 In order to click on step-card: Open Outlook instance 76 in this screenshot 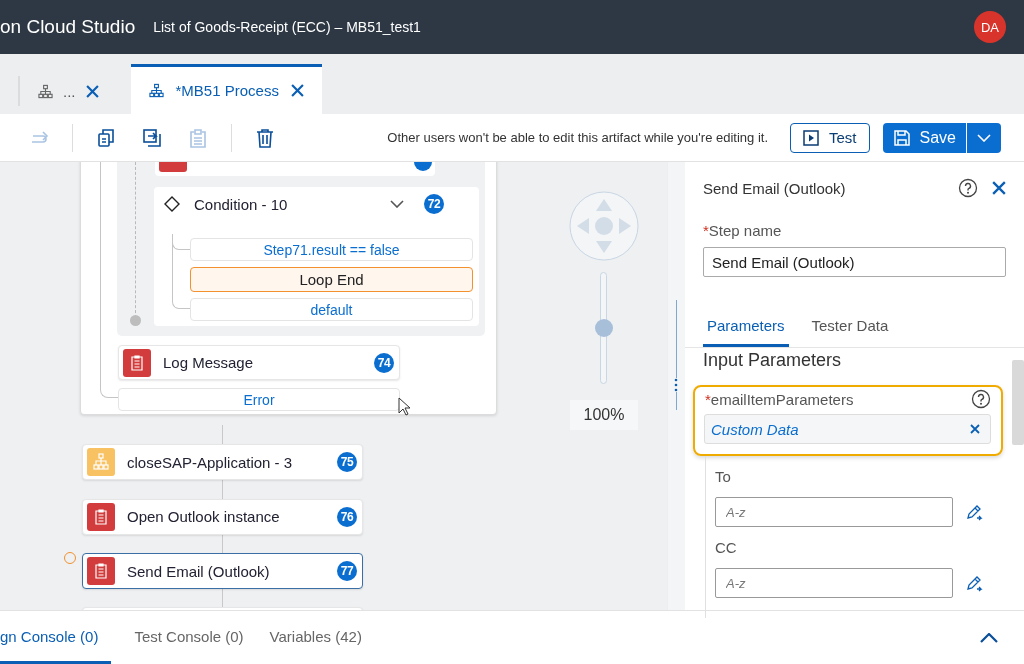, I will do `click(222, 516)`.